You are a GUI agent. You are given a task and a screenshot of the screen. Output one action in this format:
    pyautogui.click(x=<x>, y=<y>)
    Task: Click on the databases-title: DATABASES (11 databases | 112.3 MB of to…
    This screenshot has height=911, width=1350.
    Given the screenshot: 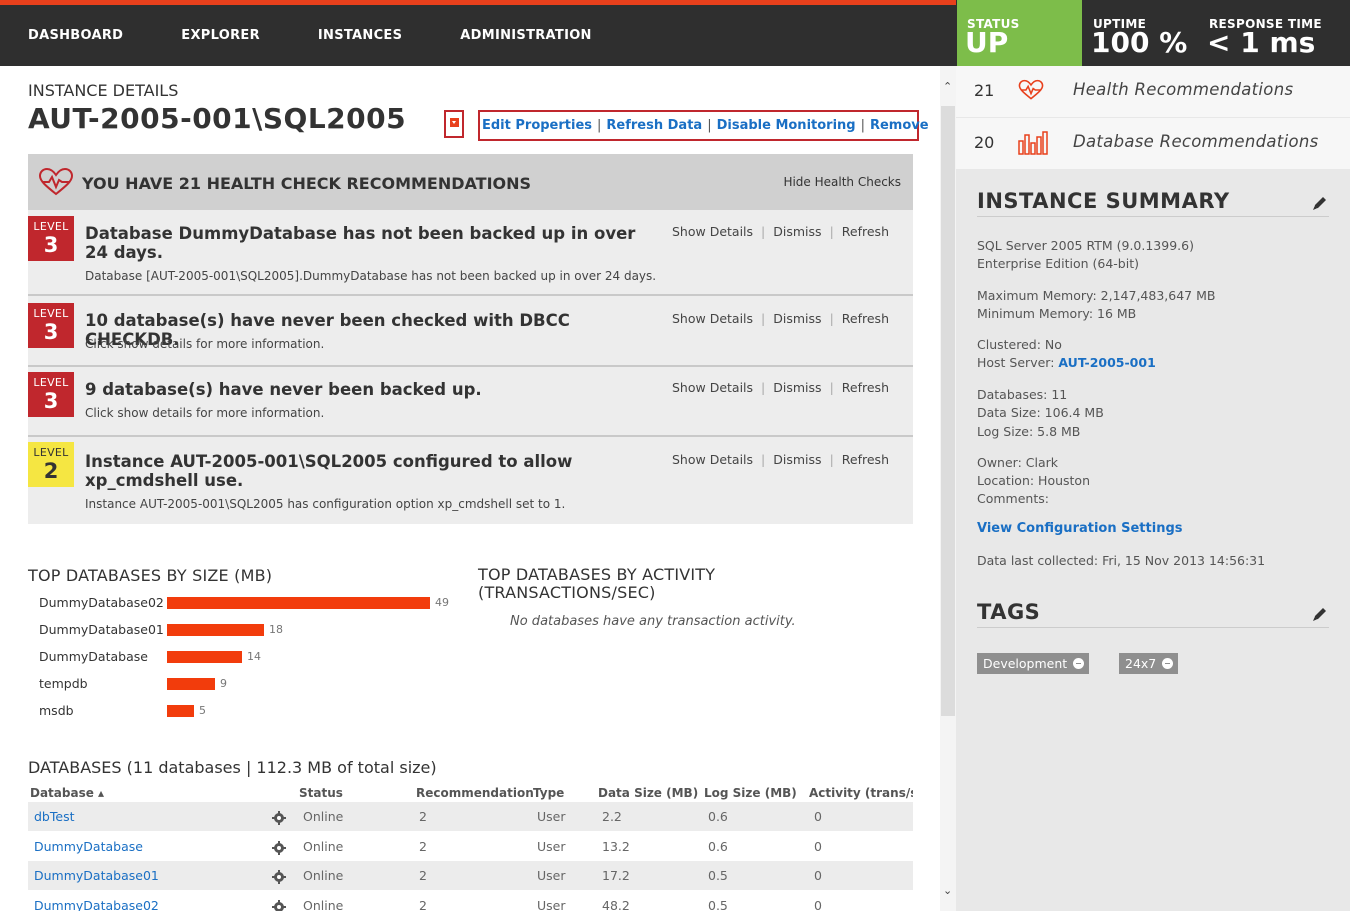 What is the action you would take?
    pyautogui.click(x=232, y=767)
    